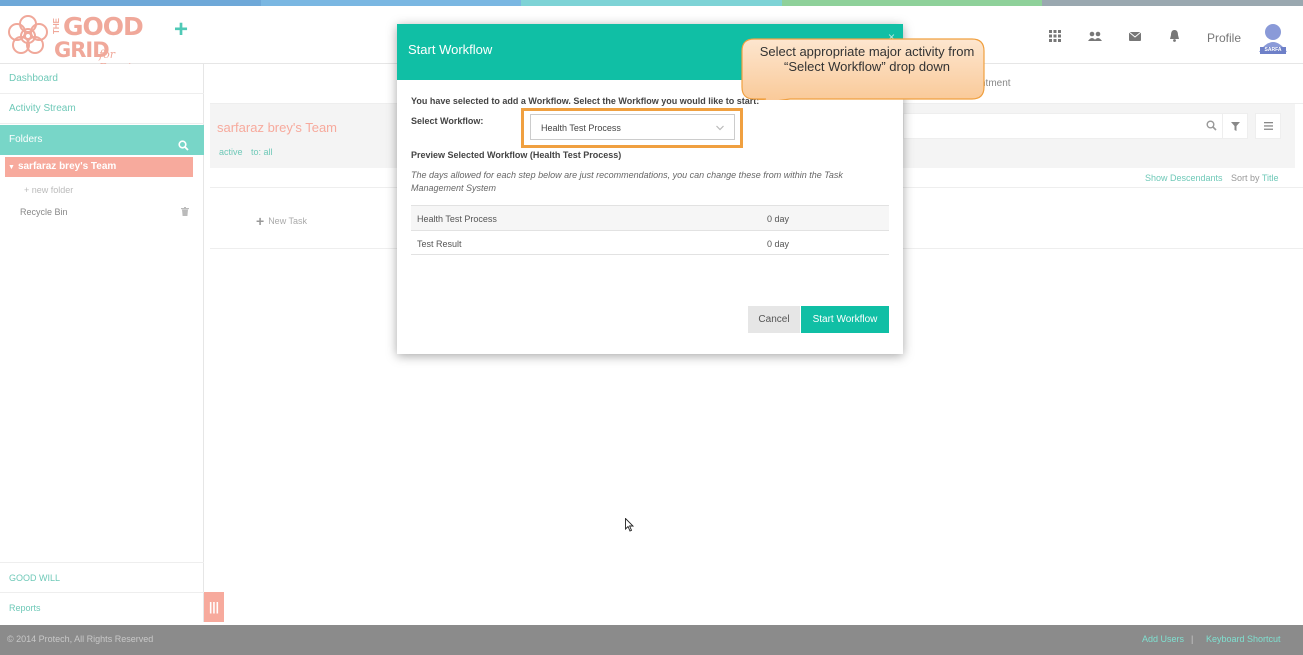  Describe the element at coordinates (28, 34) in the screenshot. I see `flower-logo-icon` at that location.